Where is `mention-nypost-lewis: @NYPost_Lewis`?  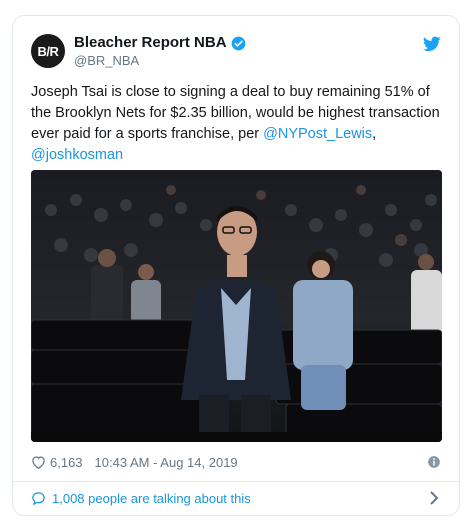
mention-nypost-lewis: @NYPost_Lewis is located at coordinates (317, 134).